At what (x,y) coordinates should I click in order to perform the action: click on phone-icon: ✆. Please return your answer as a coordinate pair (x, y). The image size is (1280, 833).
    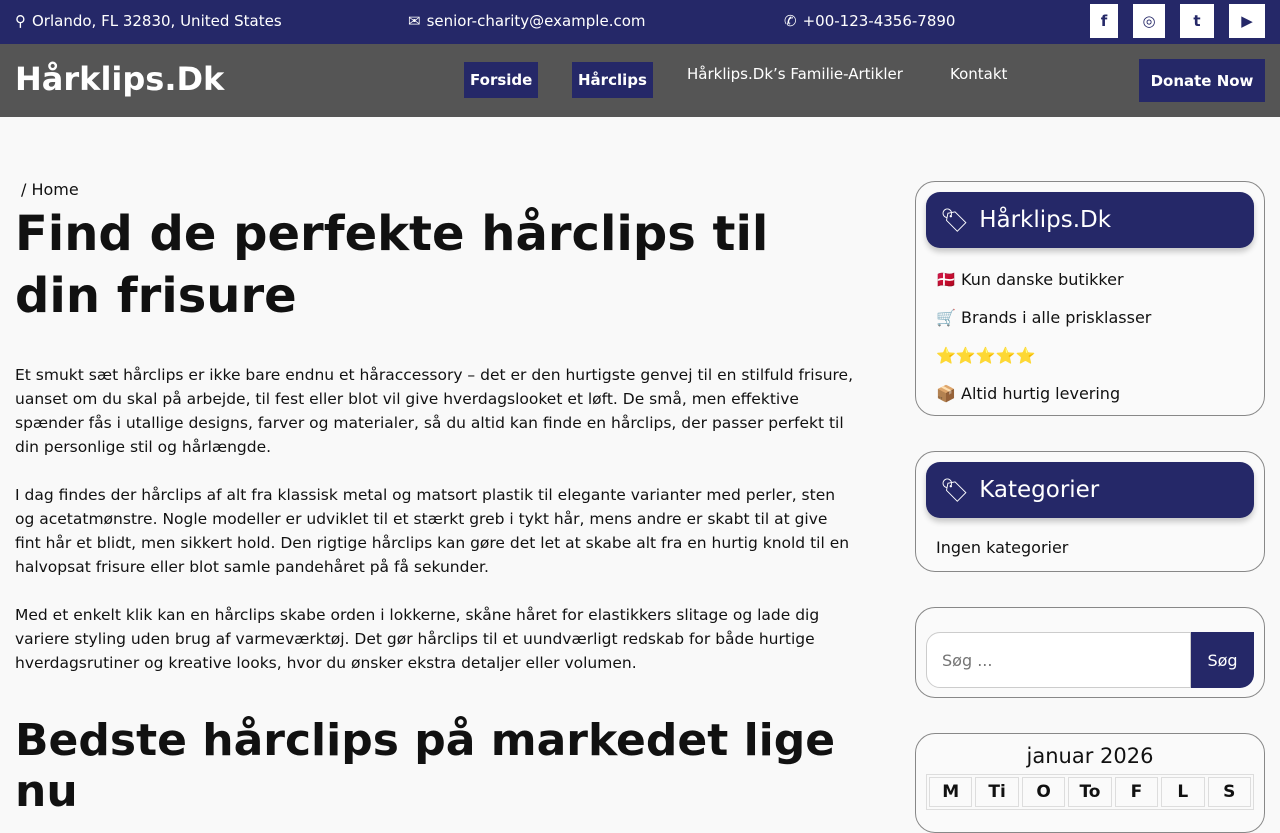
    Looking at the image, I should click on (790, 21).